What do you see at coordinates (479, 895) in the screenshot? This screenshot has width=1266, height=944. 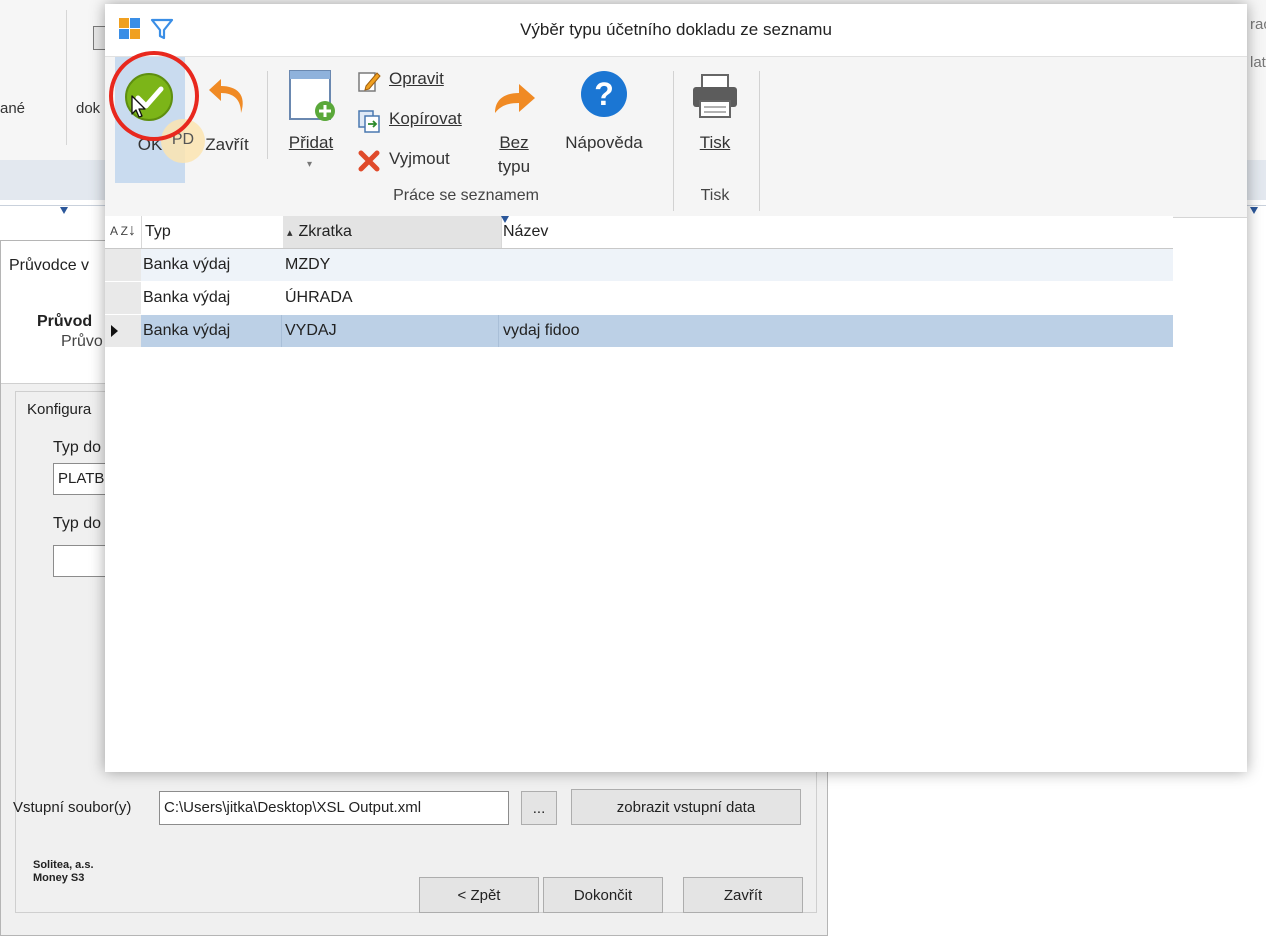 I see `back-button: < Zpět` at bounding box center [479, 895].